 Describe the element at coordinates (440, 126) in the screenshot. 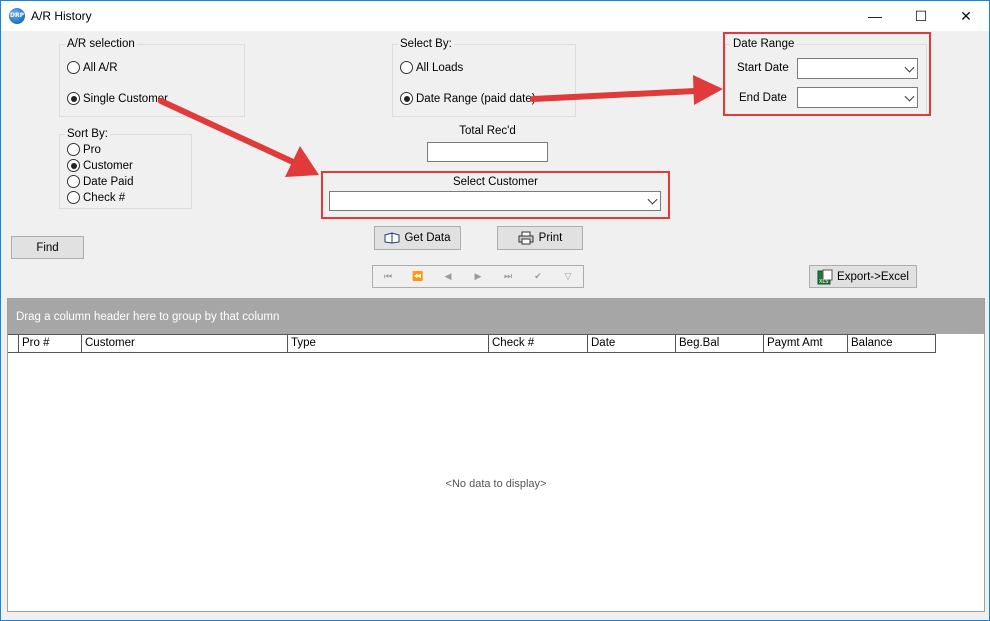

I see `annotation-arrows` at that location.